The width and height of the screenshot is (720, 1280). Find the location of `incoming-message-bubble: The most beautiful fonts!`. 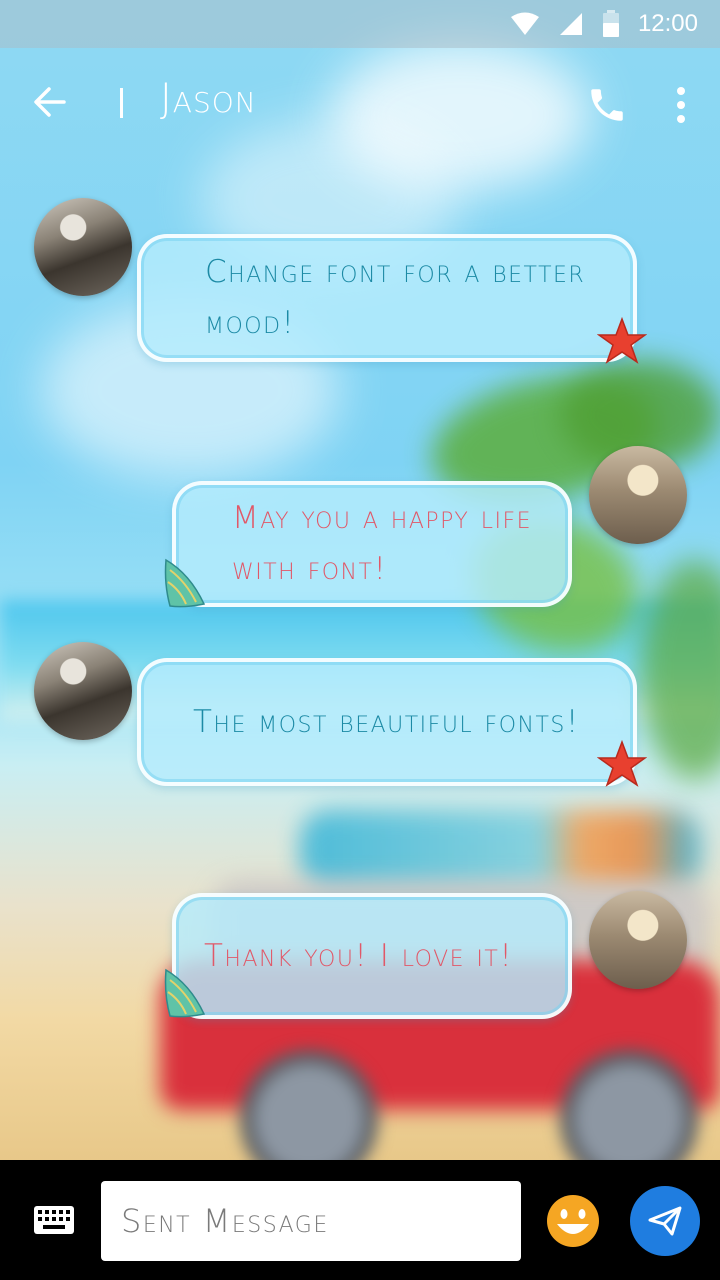

incoming-message-bubble: The most beautiful fonts! is located at coordinates (387, 722).